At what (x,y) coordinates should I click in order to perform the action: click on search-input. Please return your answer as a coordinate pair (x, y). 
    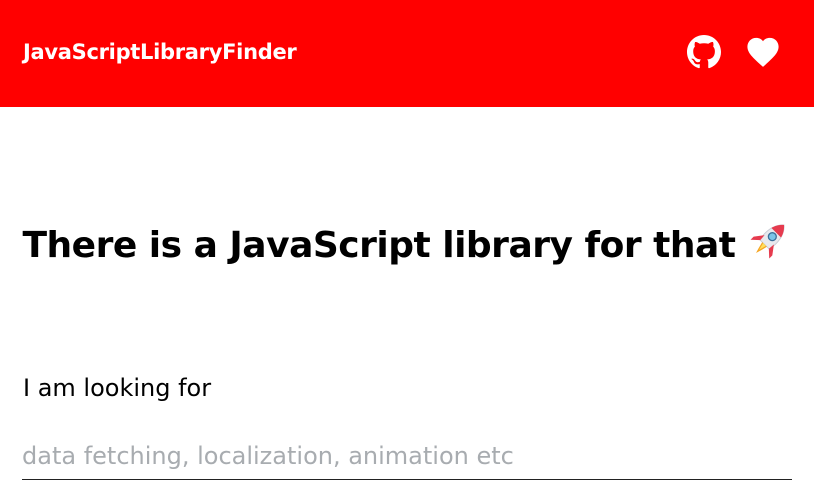
    Looking at the image, I should click on (407, 456).